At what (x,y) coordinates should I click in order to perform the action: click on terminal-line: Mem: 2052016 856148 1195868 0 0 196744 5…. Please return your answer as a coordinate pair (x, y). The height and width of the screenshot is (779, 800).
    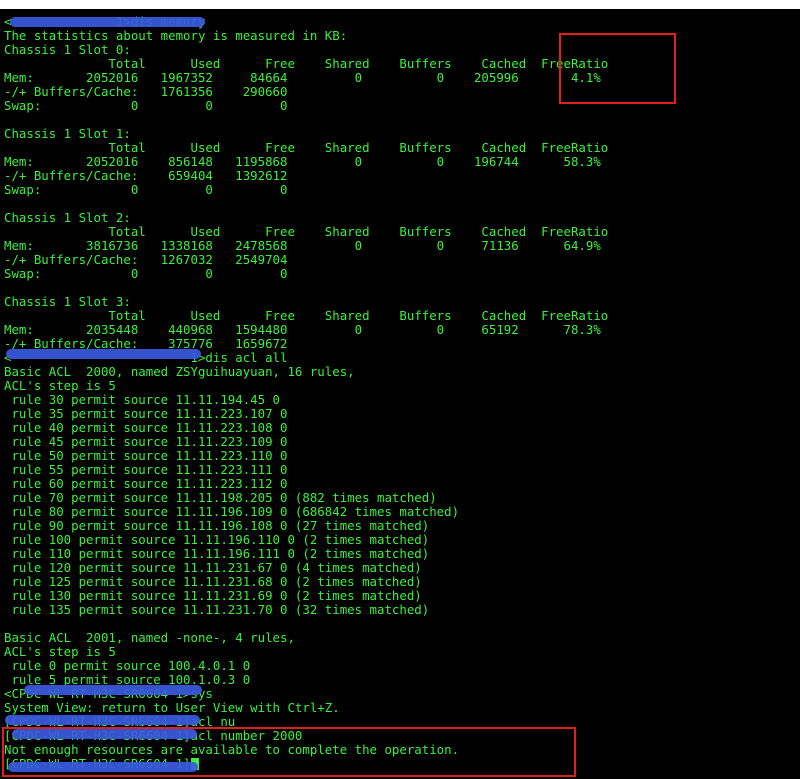
    Looking at the image, I should click on (302, 162).